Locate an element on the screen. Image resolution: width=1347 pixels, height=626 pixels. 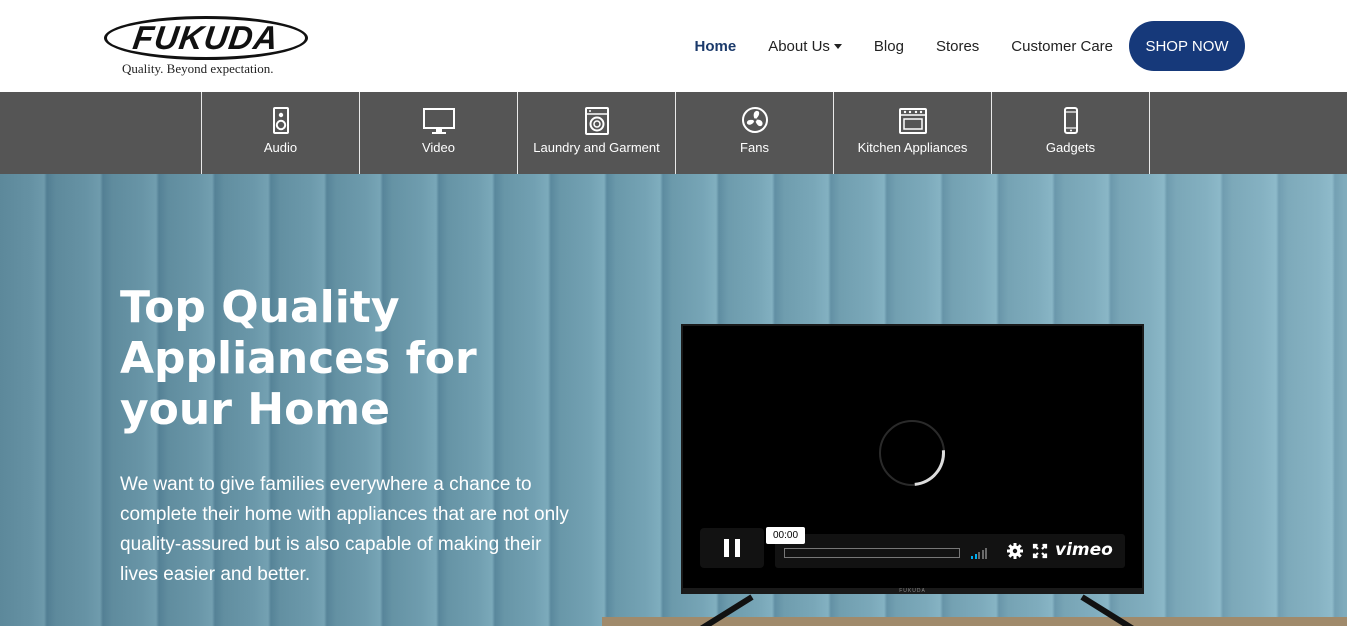
category-kitchen: Kitchen Appliances is located at coordinates (913, 133).